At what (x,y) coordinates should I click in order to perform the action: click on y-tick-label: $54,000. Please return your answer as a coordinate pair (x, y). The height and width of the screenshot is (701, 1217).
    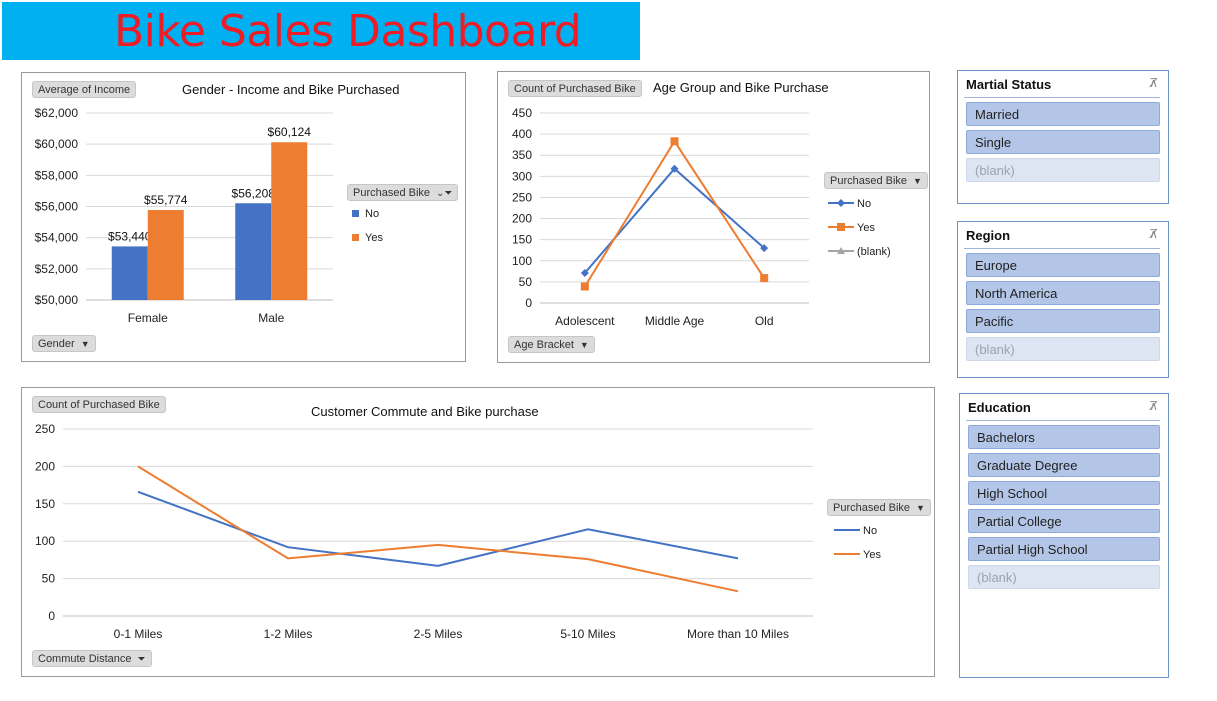
    Looking at the image, I should click on (57, 238).